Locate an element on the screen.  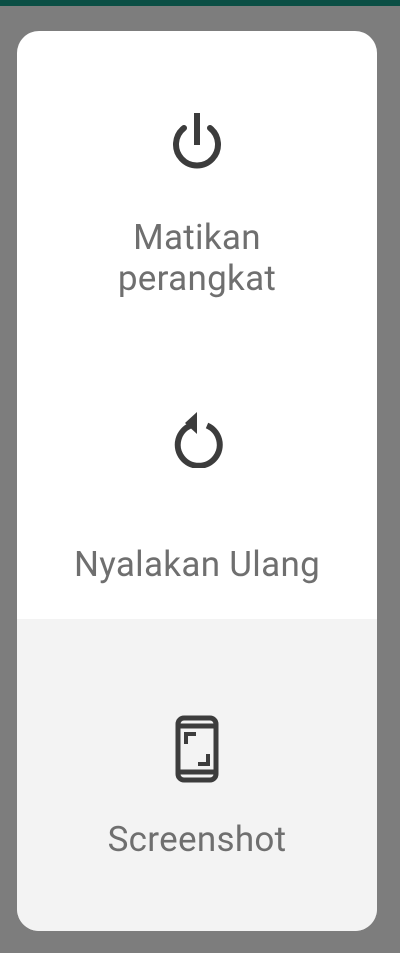
restart-label: Nyalakan Ulang is located at coordinates (197, 564).